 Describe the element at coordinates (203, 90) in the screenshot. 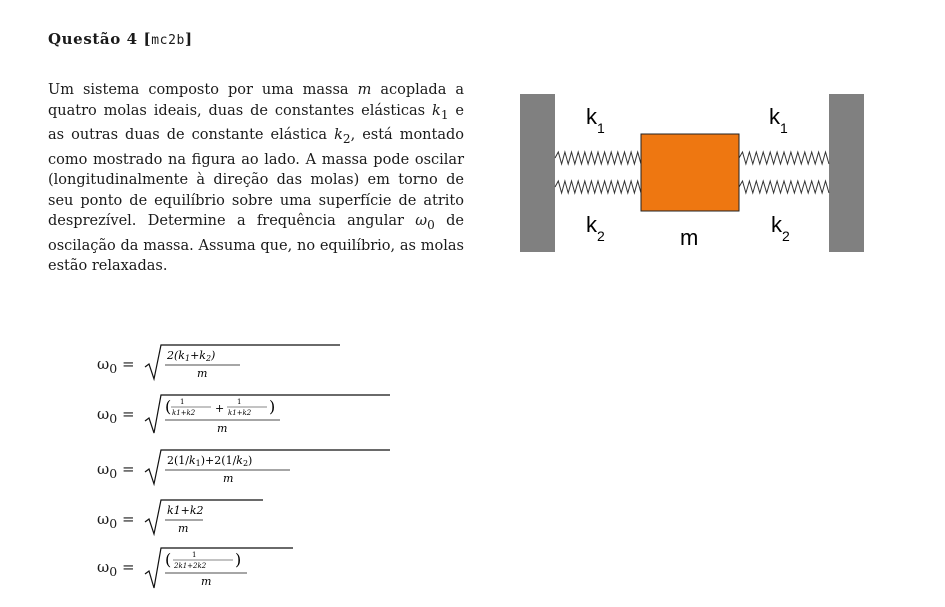

I see `statement-part: Um sistema composto por uma massa` at that location.